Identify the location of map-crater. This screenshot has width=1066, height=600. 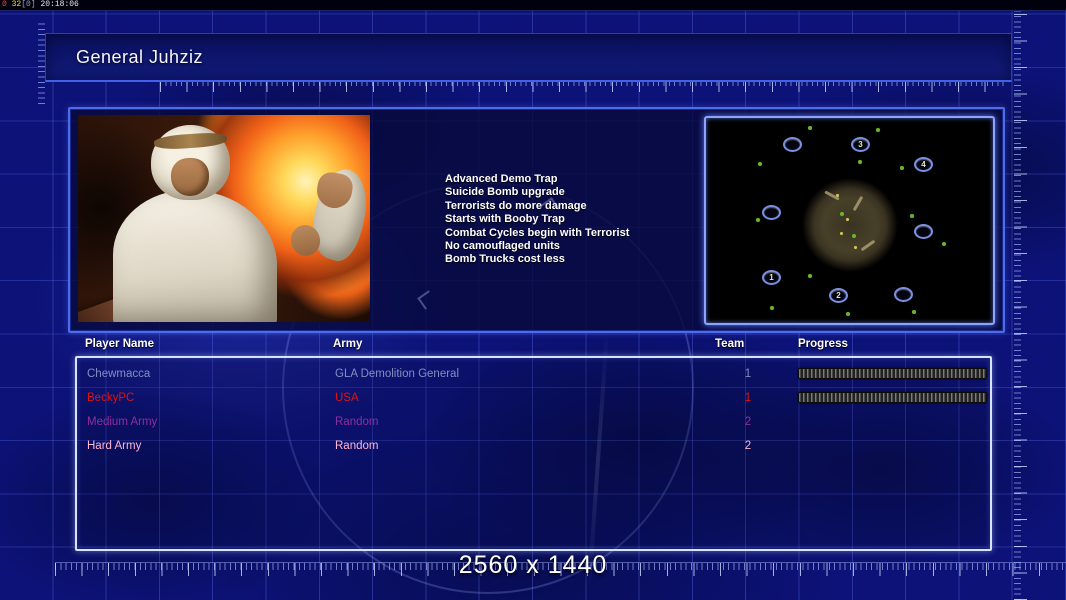
(850, 225).